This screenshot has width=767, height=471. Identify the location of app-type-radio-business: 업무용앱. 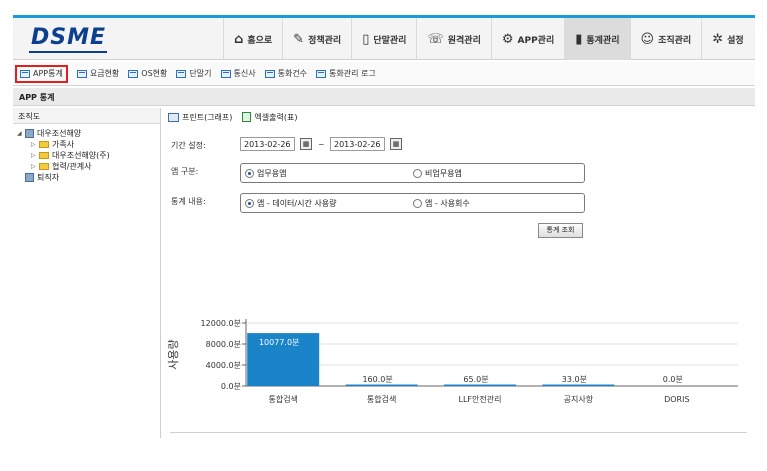
(265, 173).